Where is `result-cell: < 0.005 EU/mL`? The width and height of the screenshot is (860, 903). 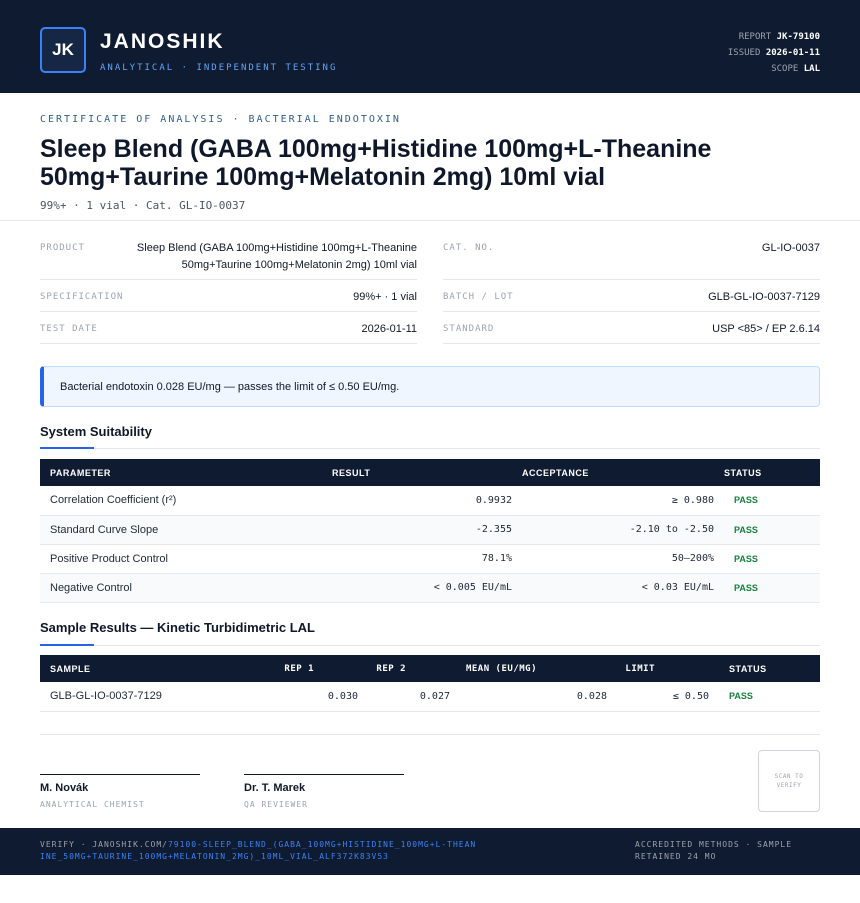
result-cell: < 0.005 EU/mL is located at coordinates (417, 588).